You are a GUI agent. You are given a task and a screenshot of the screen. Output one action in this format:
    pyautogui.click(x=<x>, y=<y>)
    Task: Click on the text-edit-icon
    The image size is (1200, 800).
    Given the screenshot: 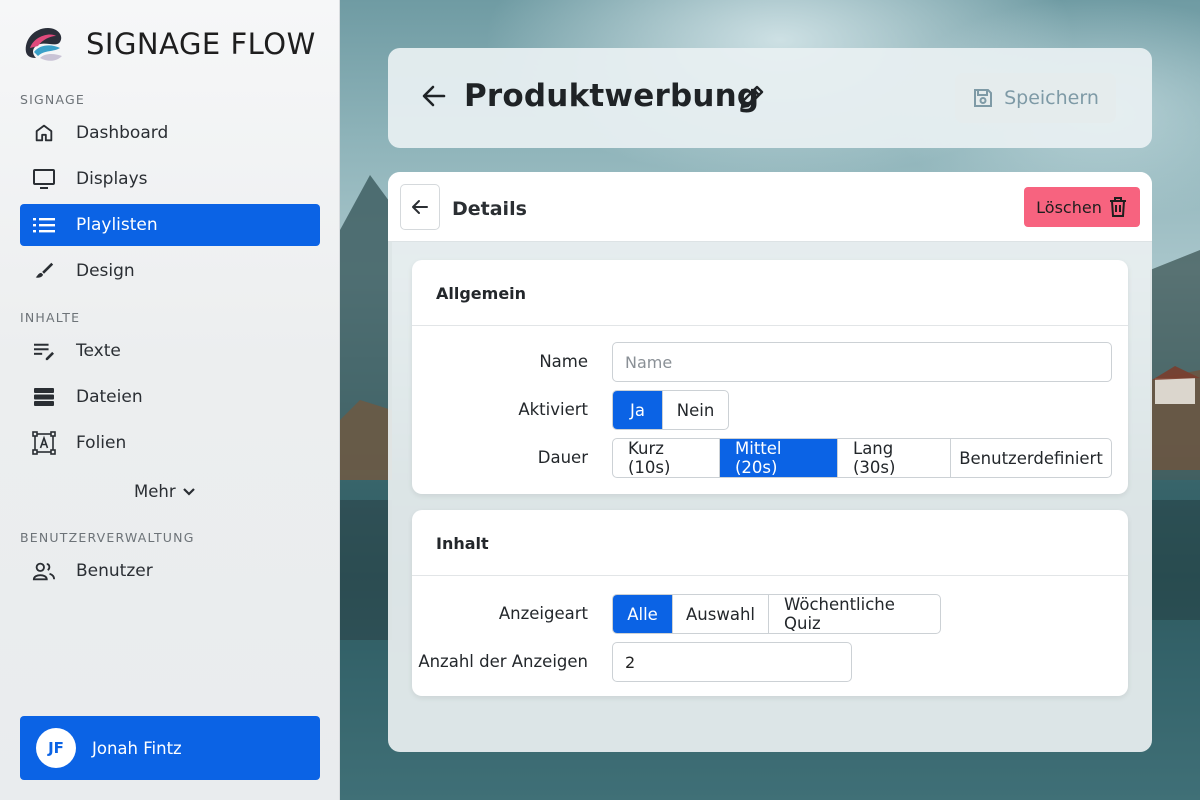 What is the action you would take?
    pyautogui.click(x=44, y=351)
    